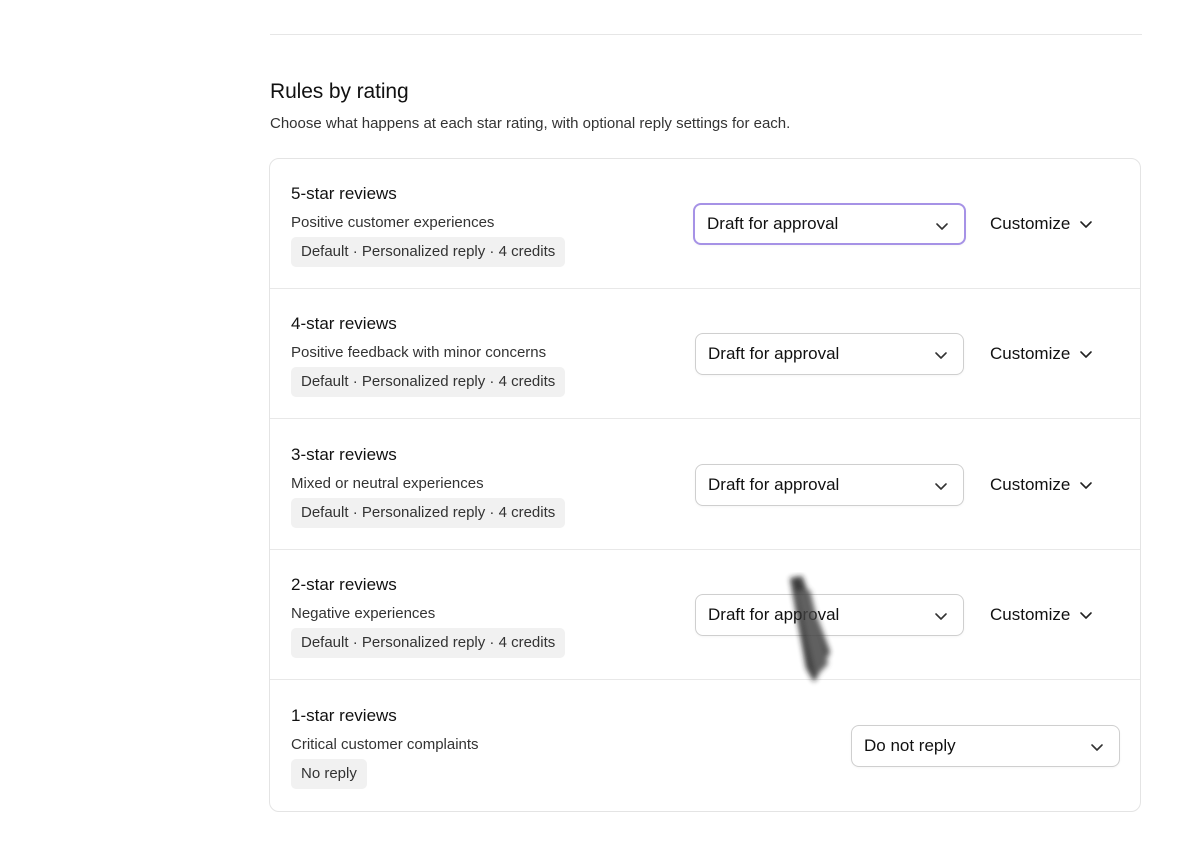  I want to click on customize-button-3-star: Customize, so click(1042, 485).